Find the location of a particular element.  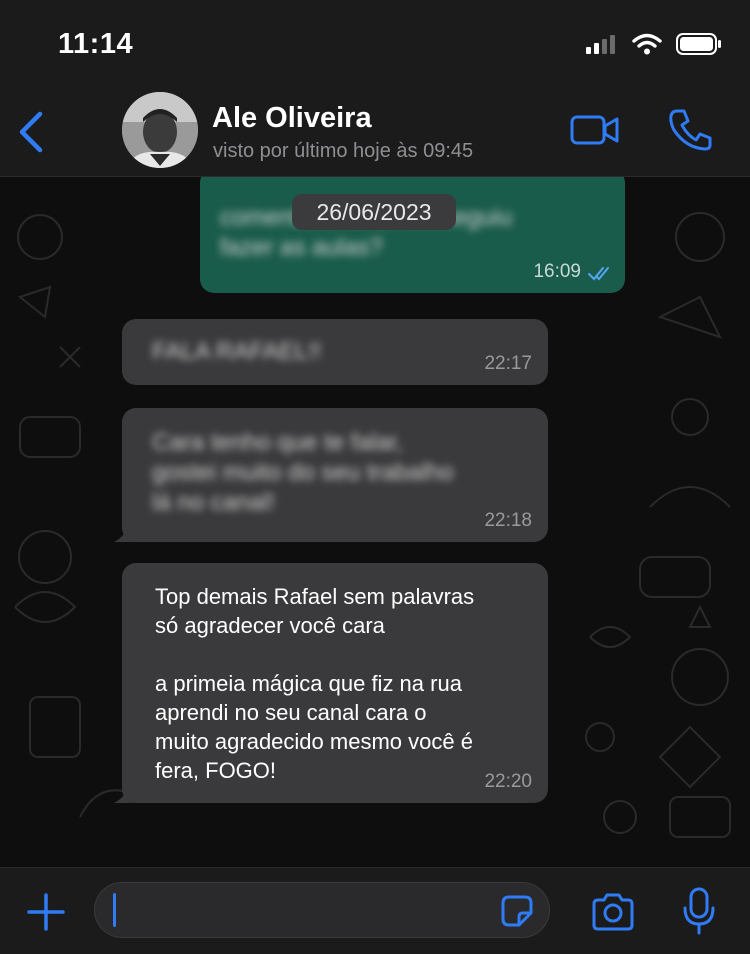

message-bubble-incoming: FALA RAFAEL!! 22:17 is located at coordinates (335, 352).